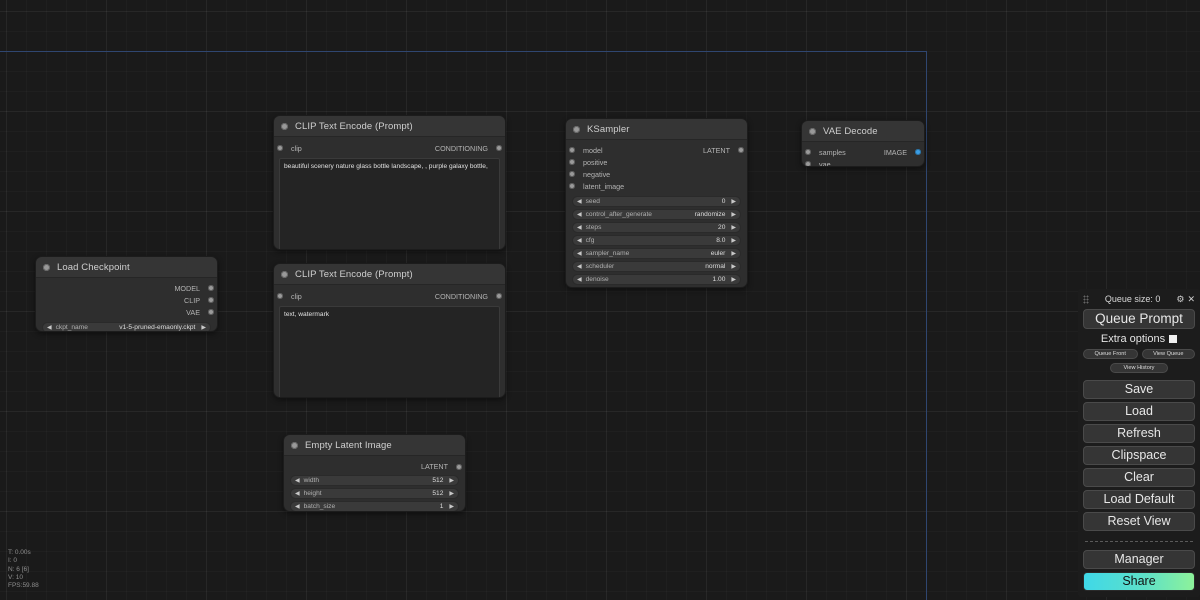 The height and width of the screenshot is (600, 1200). Describe the element at coordinates (199, 300) in the screenshot. I see `slot-out: CLIP` at that location.